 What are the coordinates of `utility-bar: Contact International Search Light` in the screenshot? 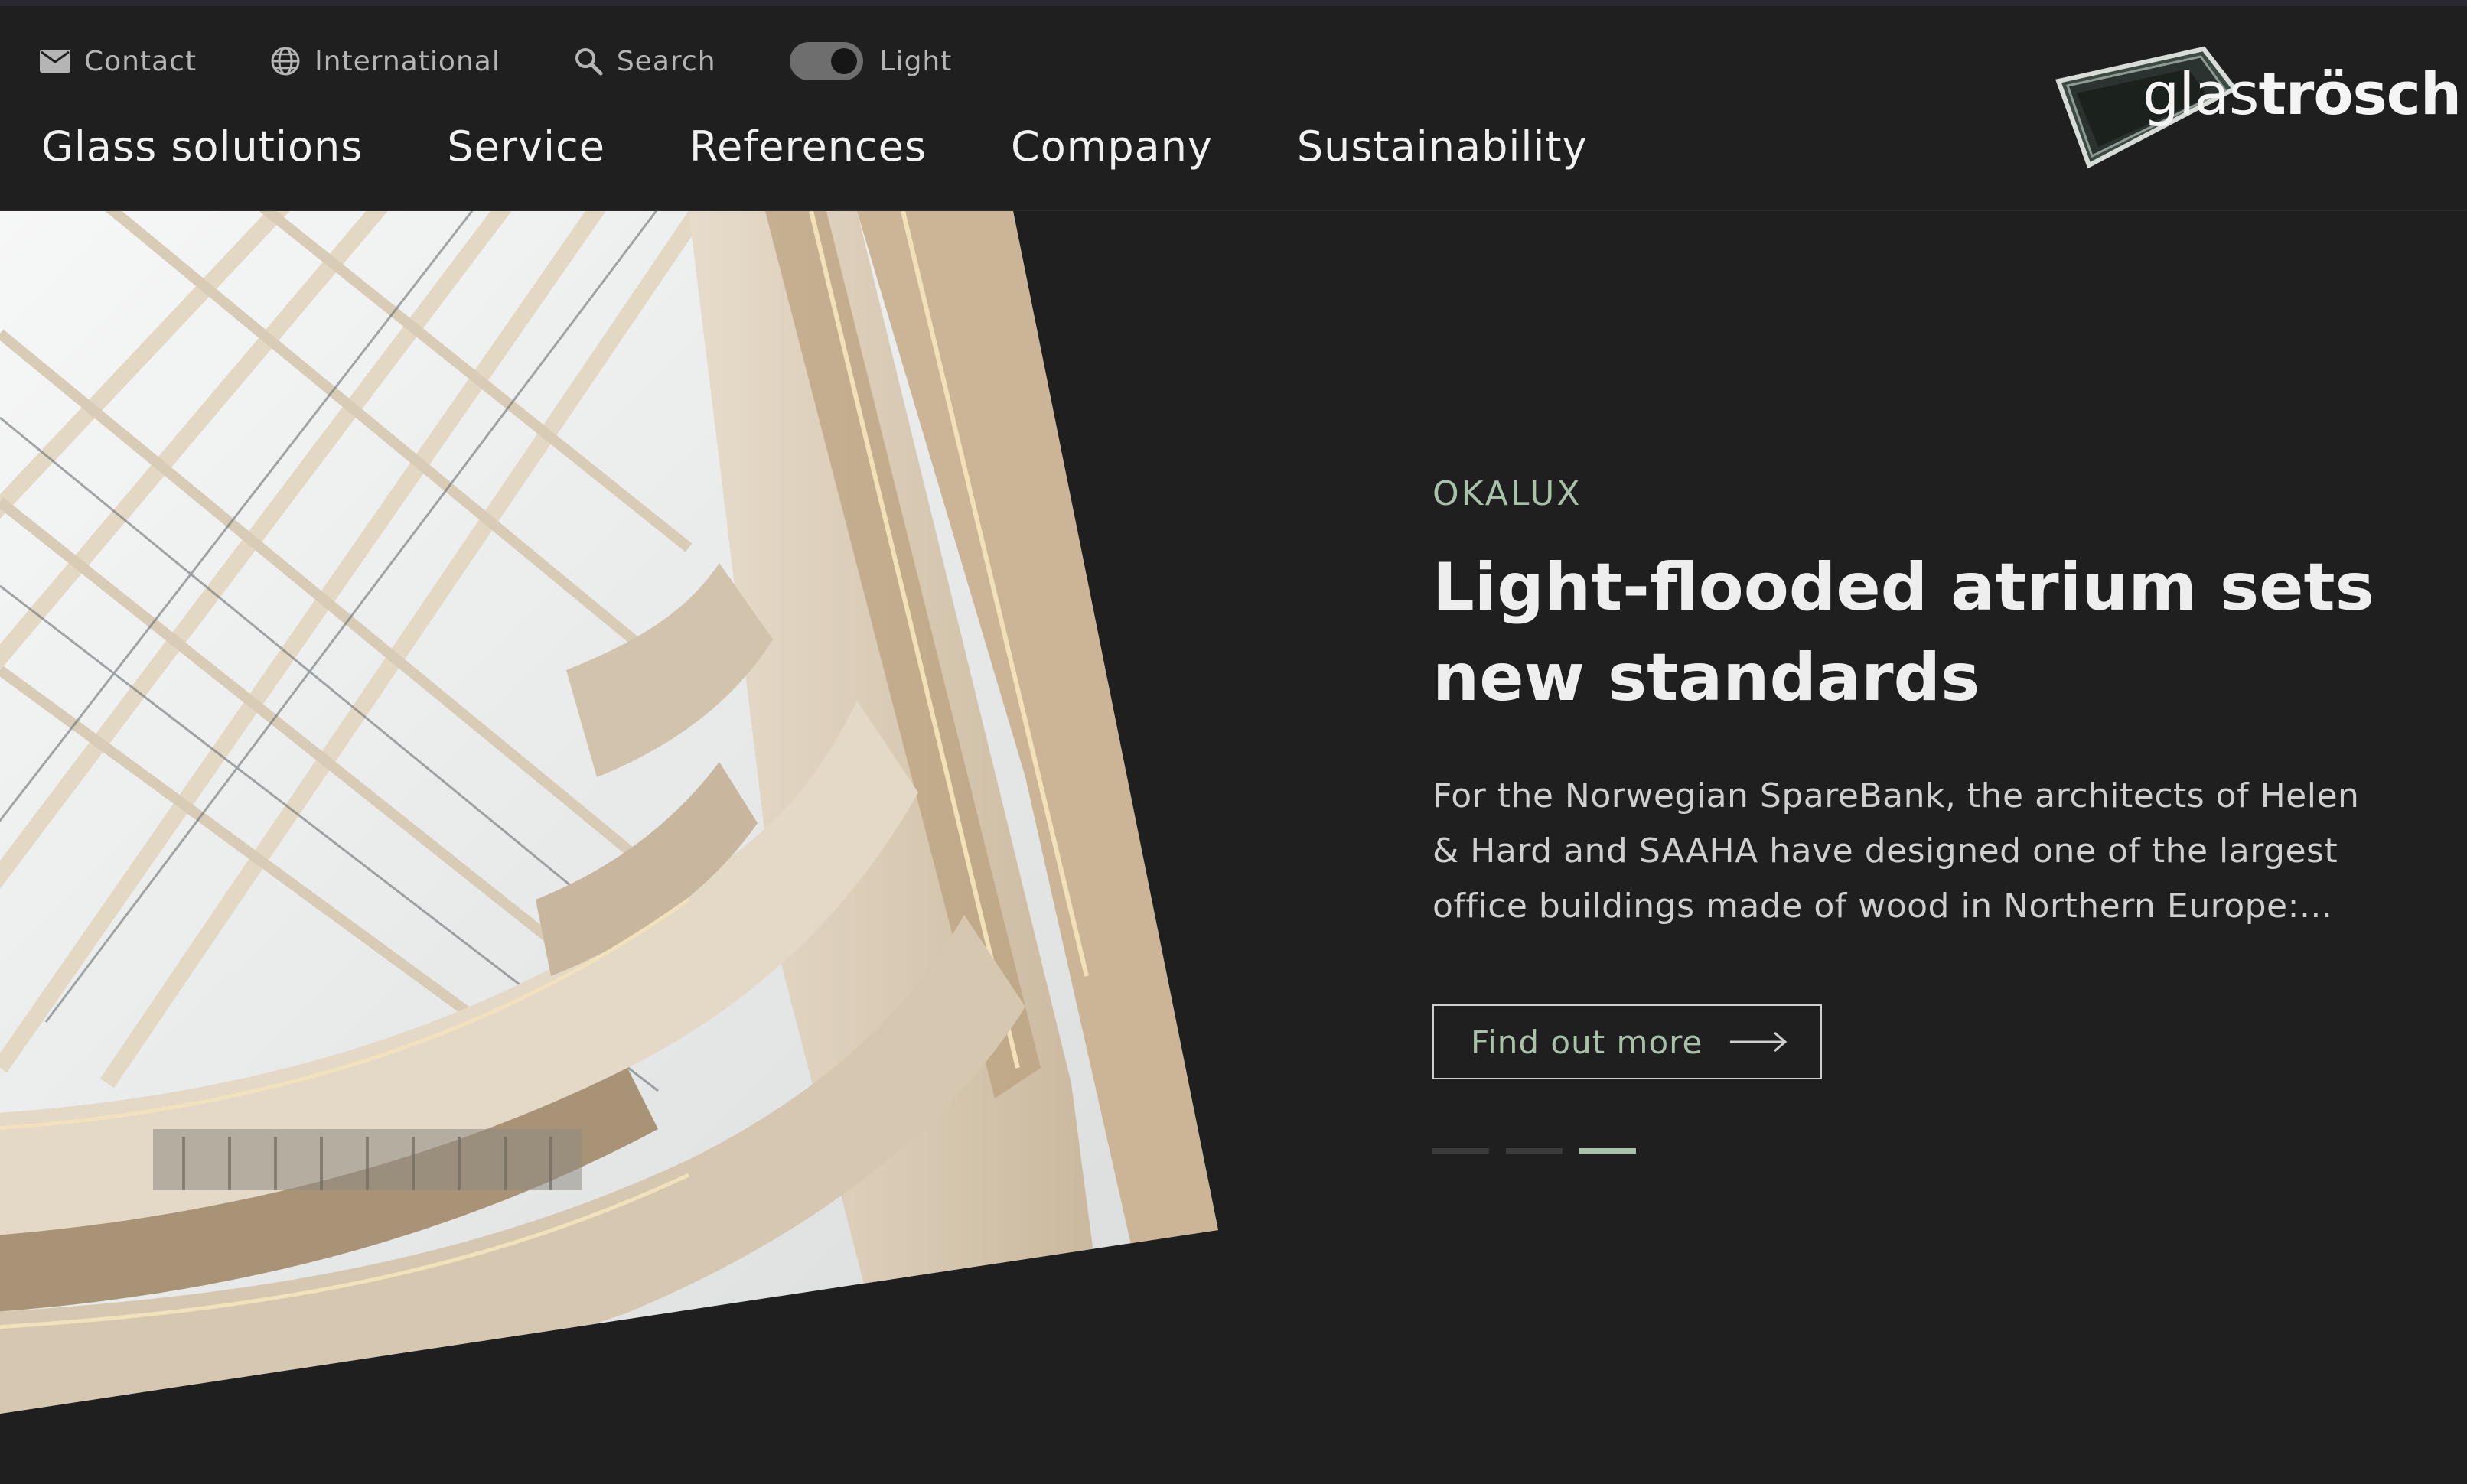 It's located at (532, 61).